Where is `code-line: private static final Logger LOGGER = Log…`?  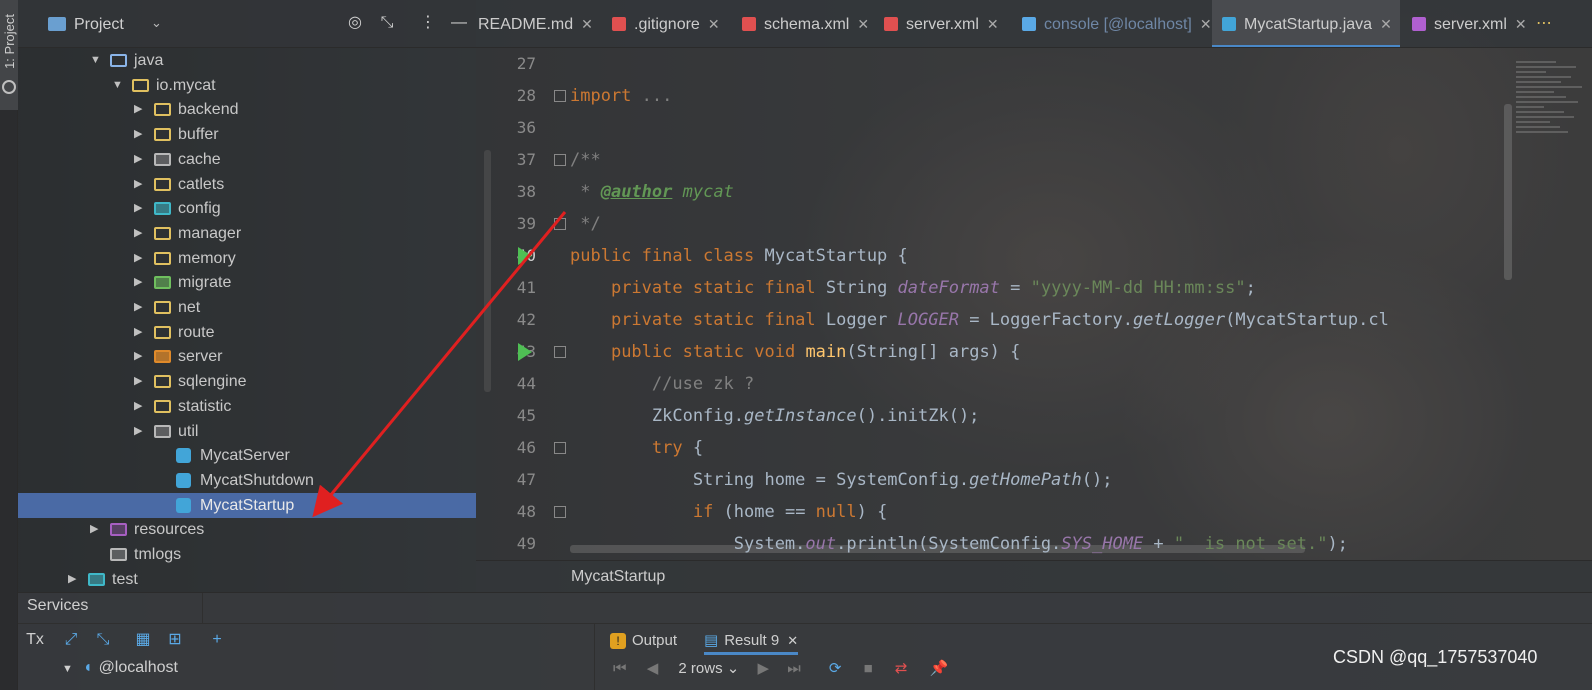
code-line: private static final Logger LOGGER = Log… is located at coordinates (979, 320).